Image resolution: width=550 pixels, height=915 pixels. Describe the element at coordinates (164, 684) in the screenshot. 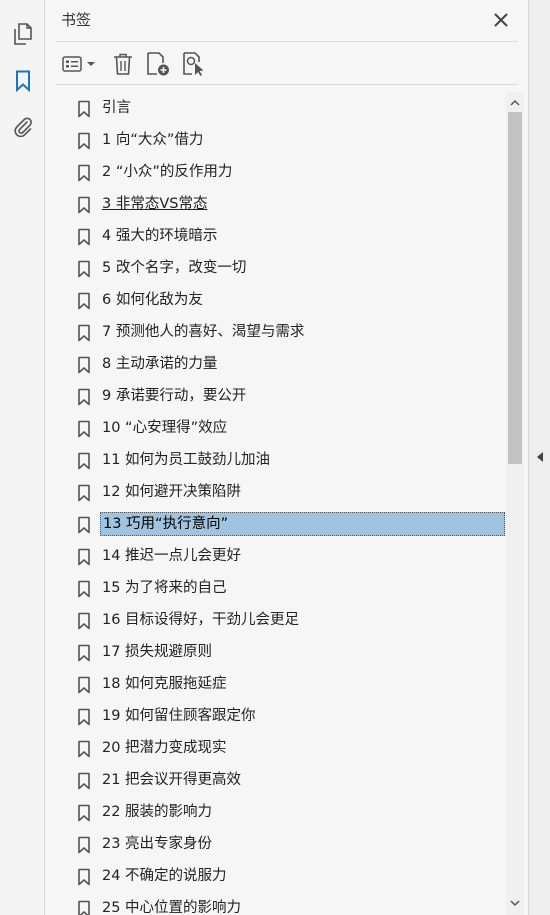

I see `bookmark-label: 18 如何克服拖延症` at that location.